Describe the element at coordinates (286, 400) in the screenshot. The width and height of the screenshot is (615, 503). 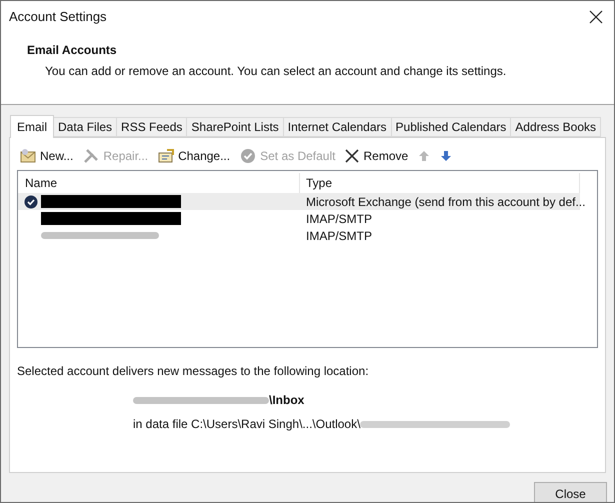
I see `inbox-folder: \Inbox` at that location.